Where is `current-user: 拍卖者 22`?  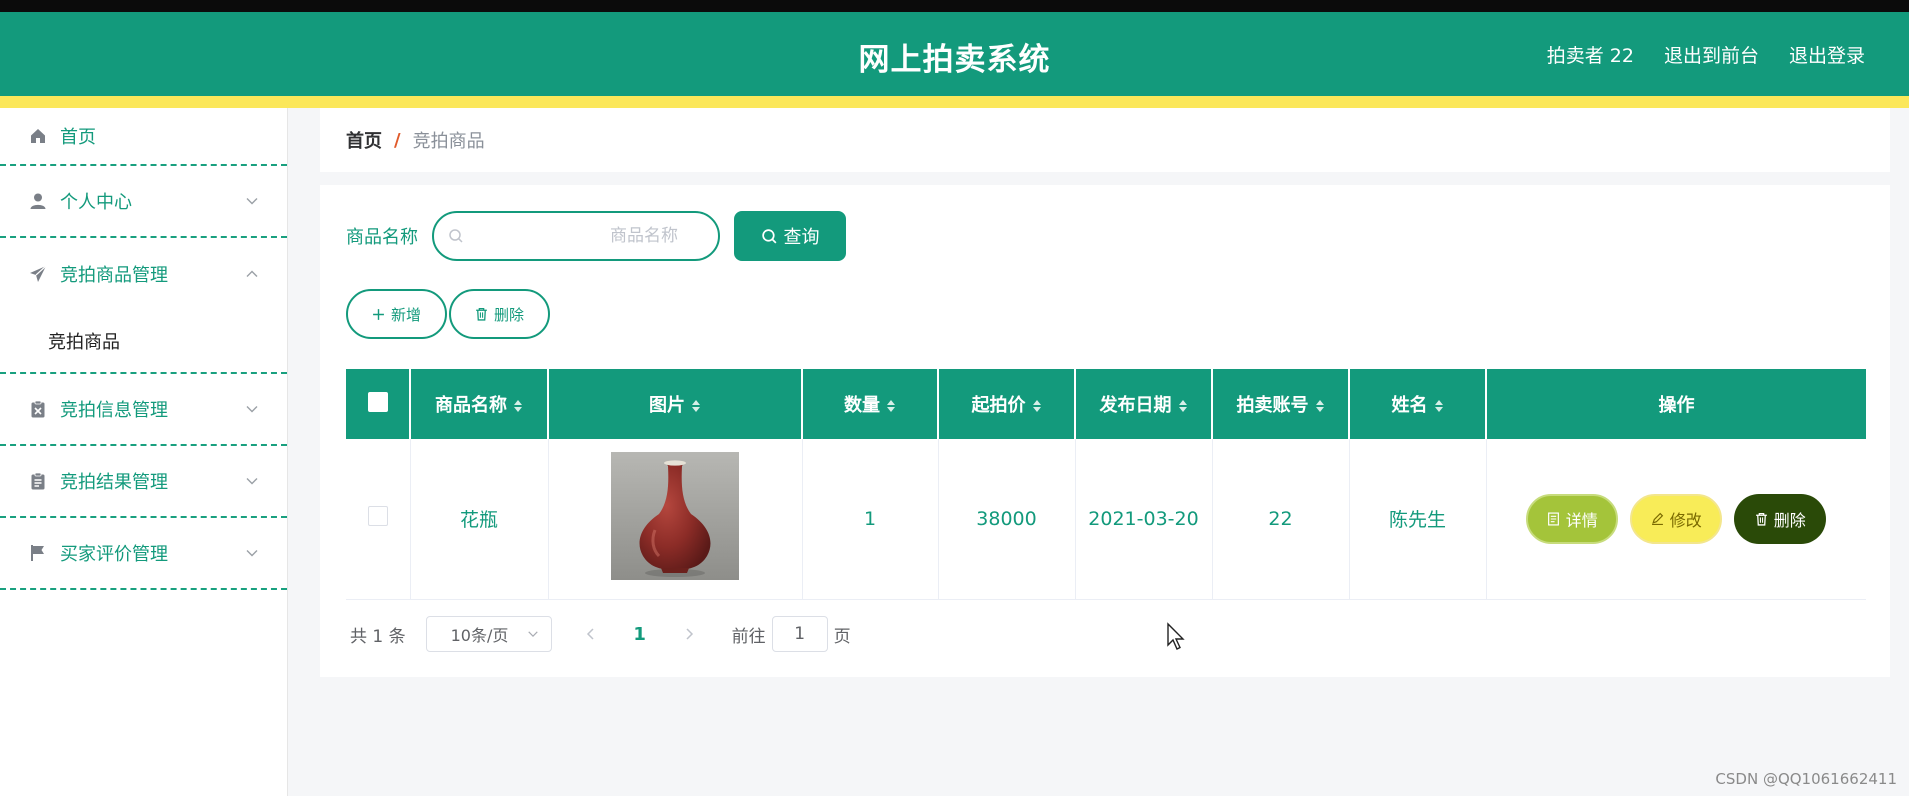
current-user: 拍卖者 22 is located at coordinates (1590, 56).